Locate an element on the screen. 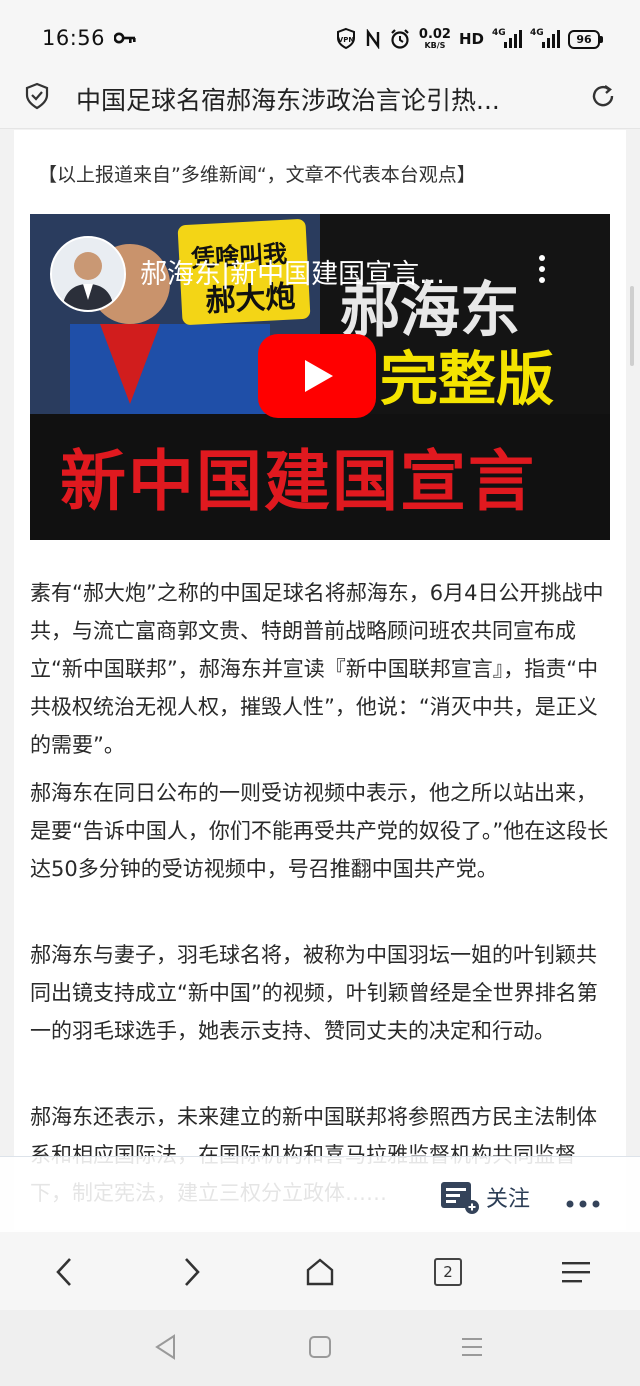 This screenshot has width=640, height=1386. more-vertical-icon is located at coordinates (542, 271).